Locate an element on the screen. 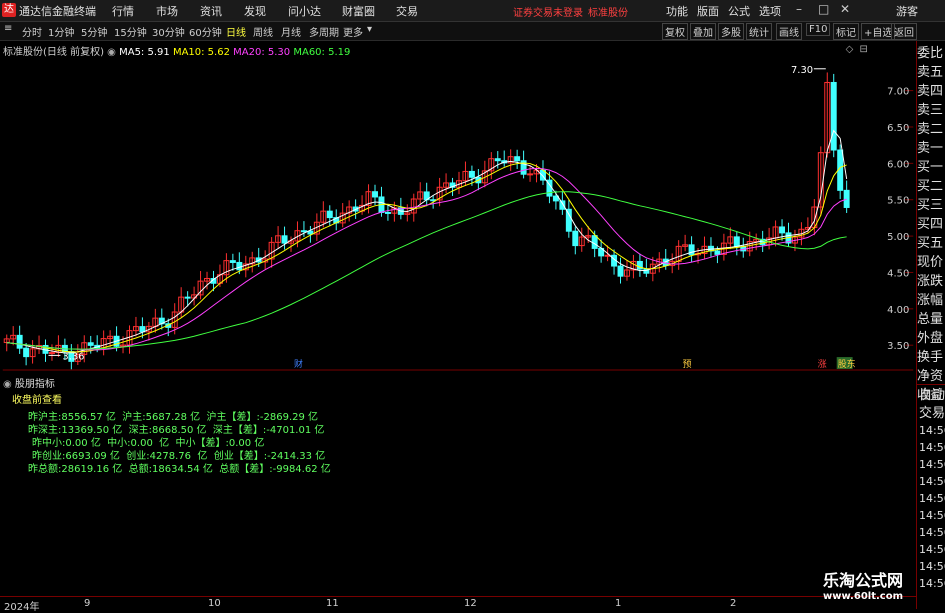  x-tick-label: 11 is located at coordinates (332, 603).